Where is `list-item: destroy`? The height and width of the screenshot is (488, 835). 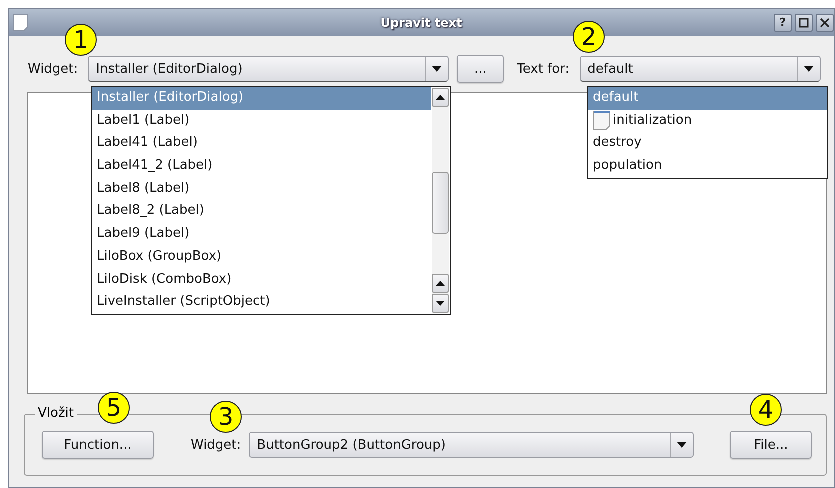
list-item: destroy is located at coordinates (707, 144).